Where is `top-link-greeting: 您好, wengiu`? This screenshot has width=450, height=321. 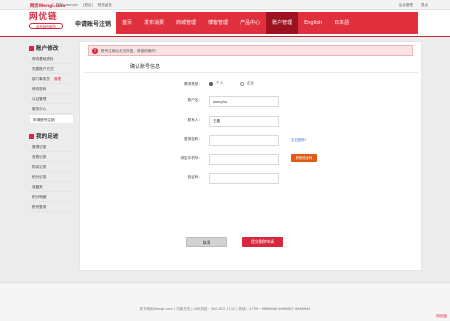
top-link-greeting: 您好, wengiu is located at coordinates (67, 5).